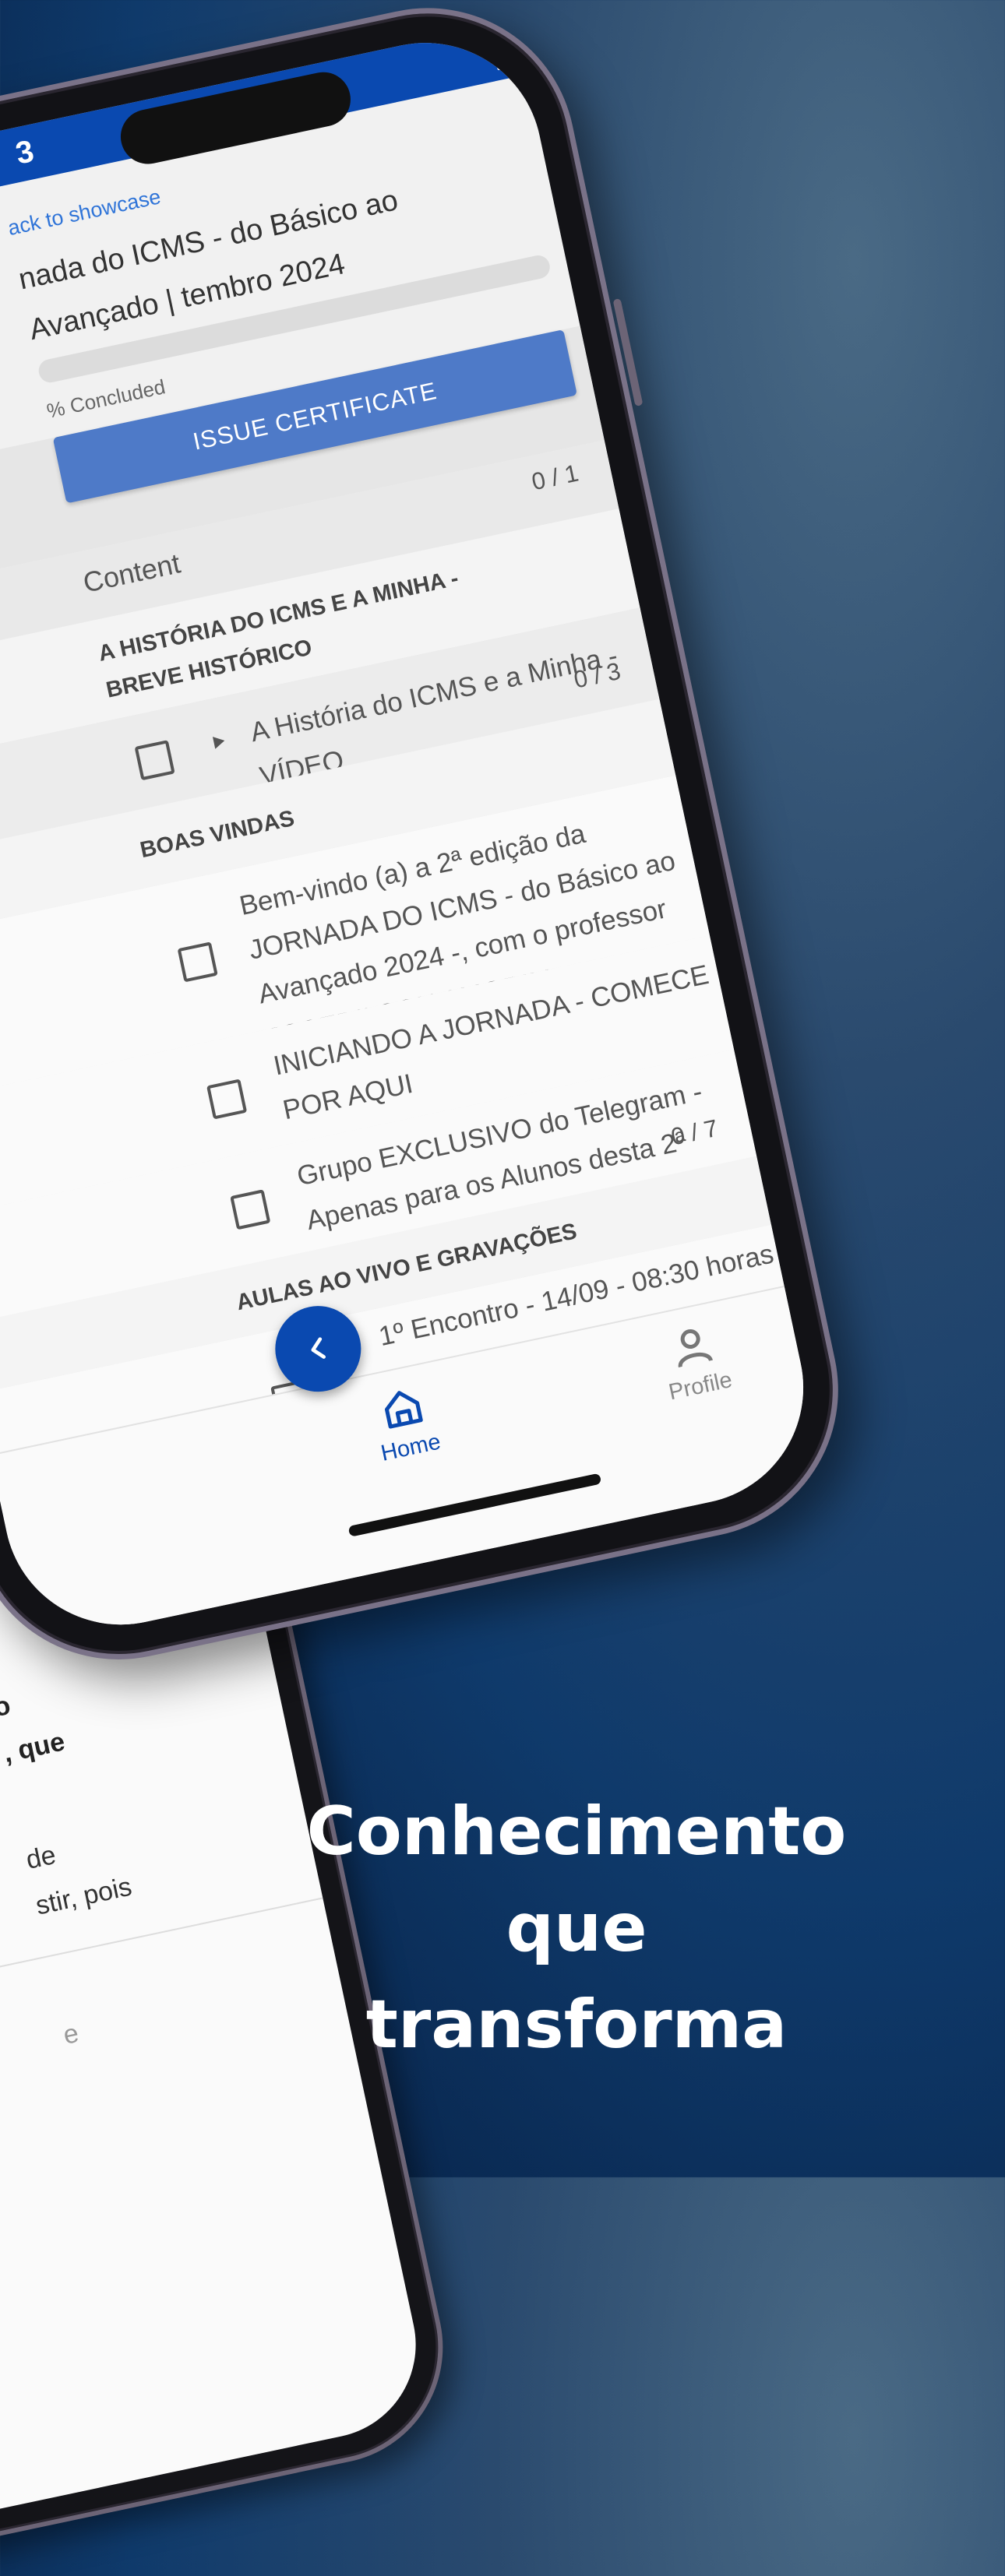  I want to click on marketing-tagline: Conhecimento que transforma, so click(576, 1928).